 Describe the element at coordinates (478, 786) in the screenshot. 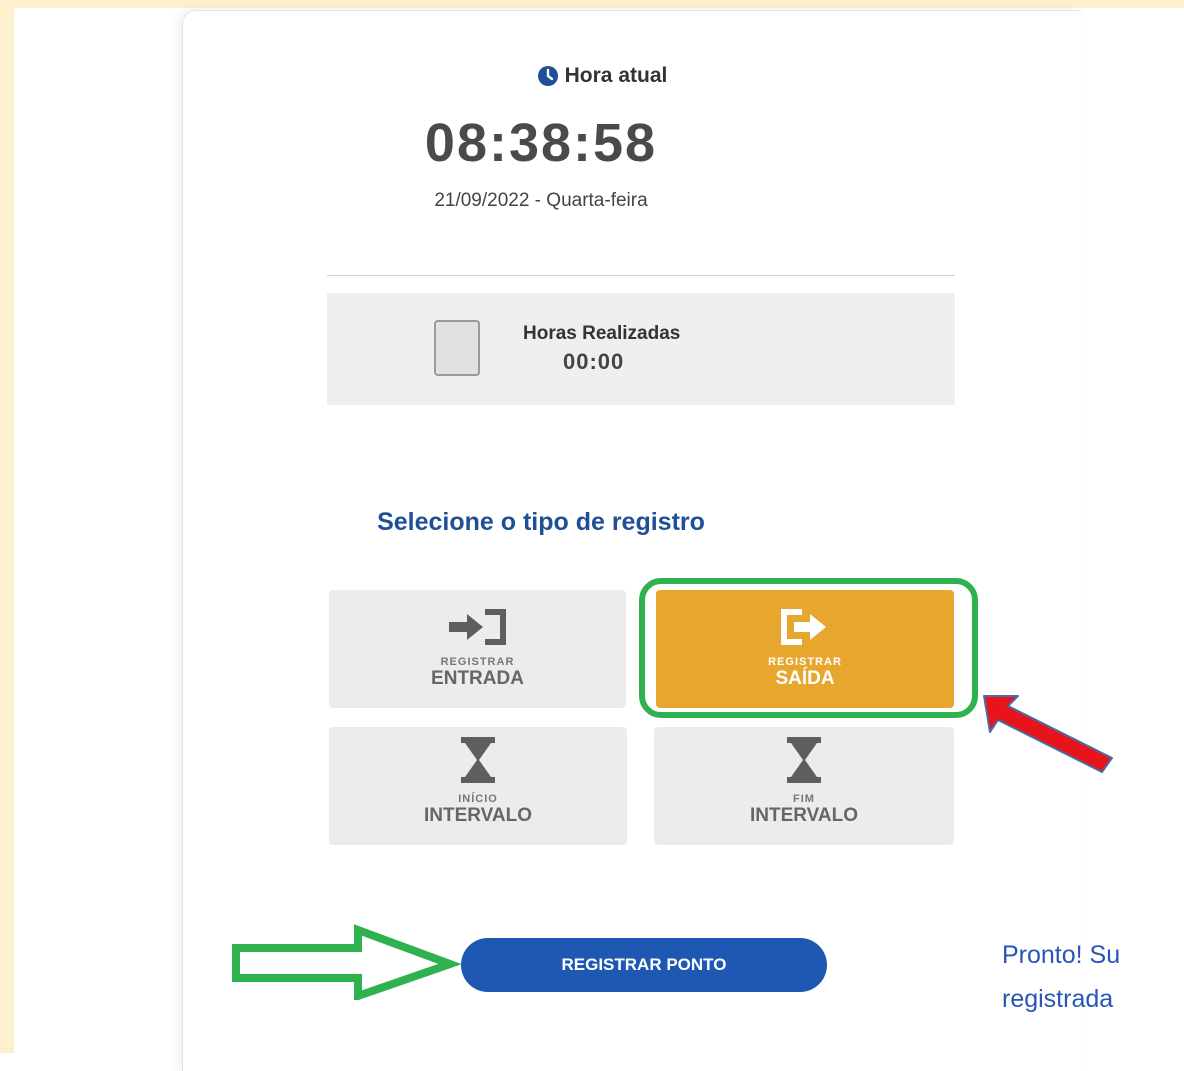

I see `break-start-option: INÍCIO INTERVALO` at that location.